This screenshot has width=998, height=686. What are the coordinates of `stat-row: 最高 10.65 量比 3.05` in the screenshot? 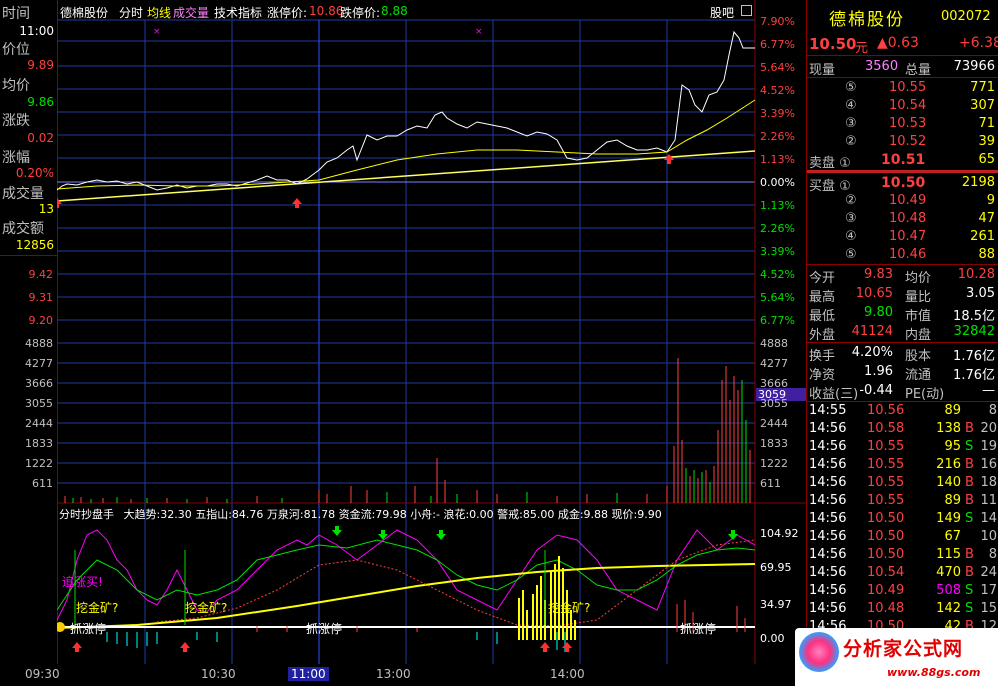 It's located at (902, 295).